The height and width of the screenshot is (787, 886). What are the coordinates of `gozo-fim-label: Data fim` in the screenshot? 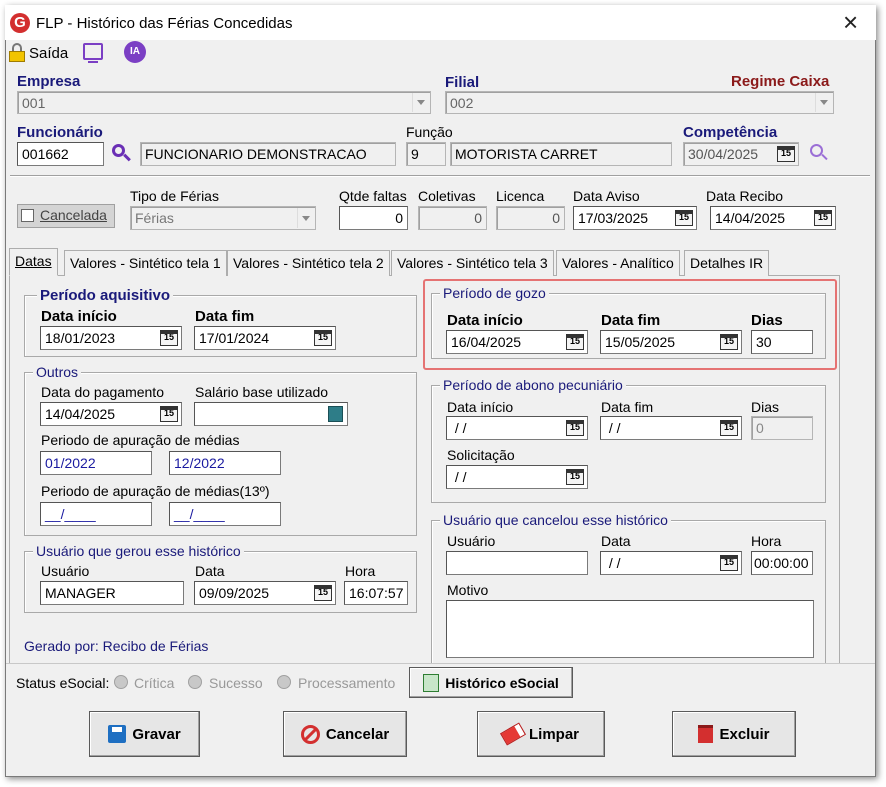 It's located at (631, 320).